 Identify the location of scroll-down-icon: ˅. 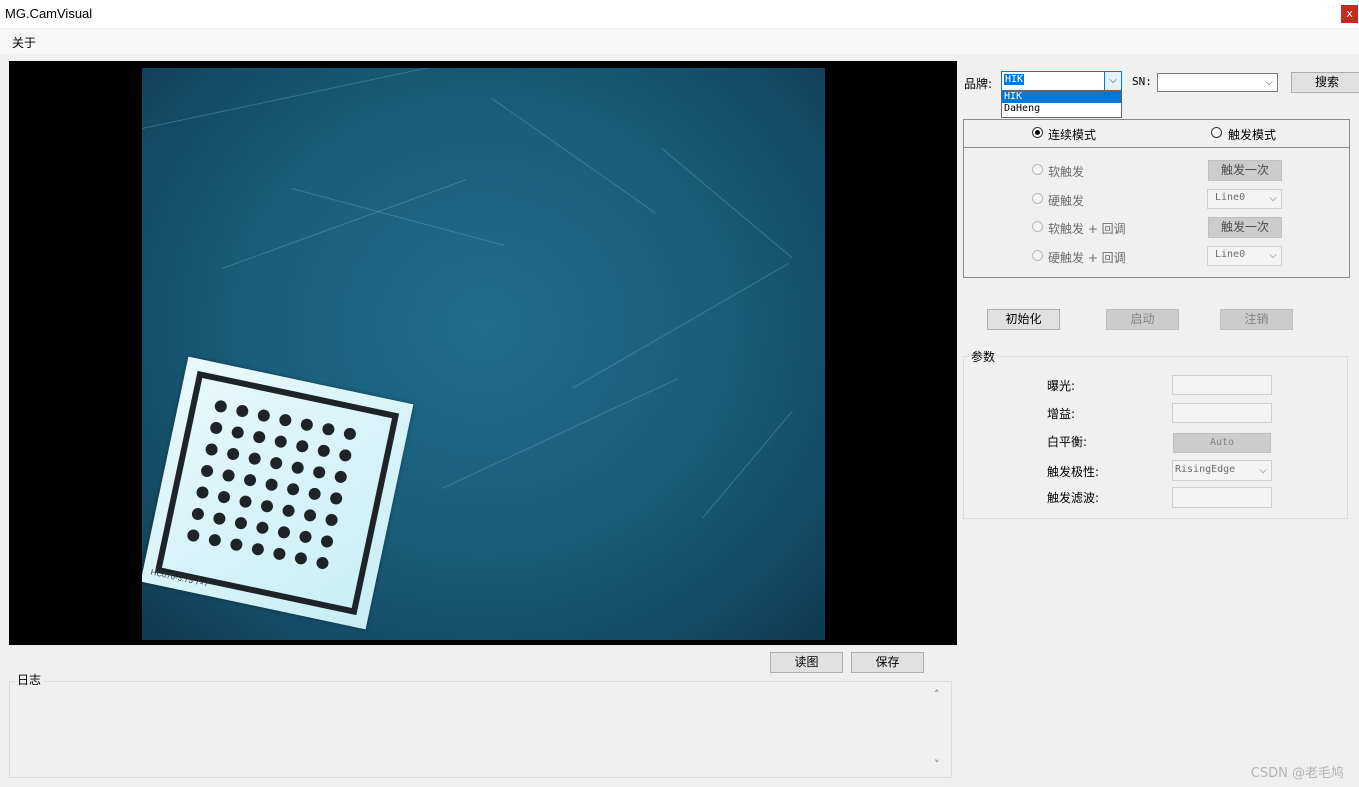
(937, 764).